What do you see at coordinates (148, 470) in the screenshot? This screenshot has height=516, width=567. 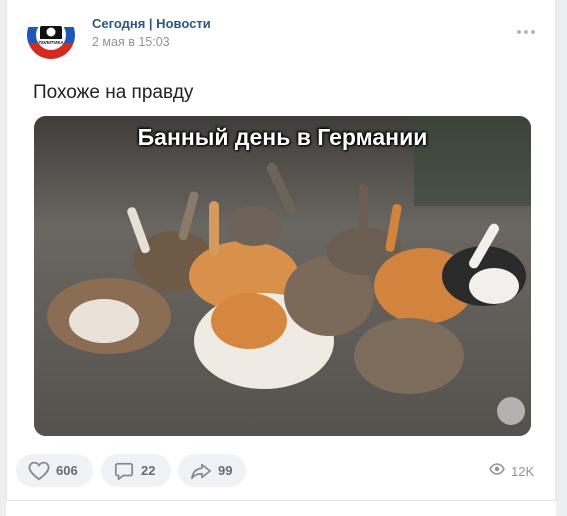 I see `comment-count: 22` at bounding box center [148, 470].